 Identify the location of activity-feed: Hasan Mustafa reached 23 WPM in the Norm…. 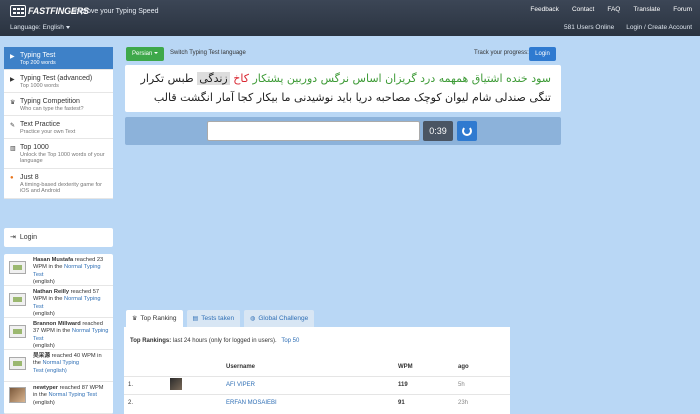
(58, 334).